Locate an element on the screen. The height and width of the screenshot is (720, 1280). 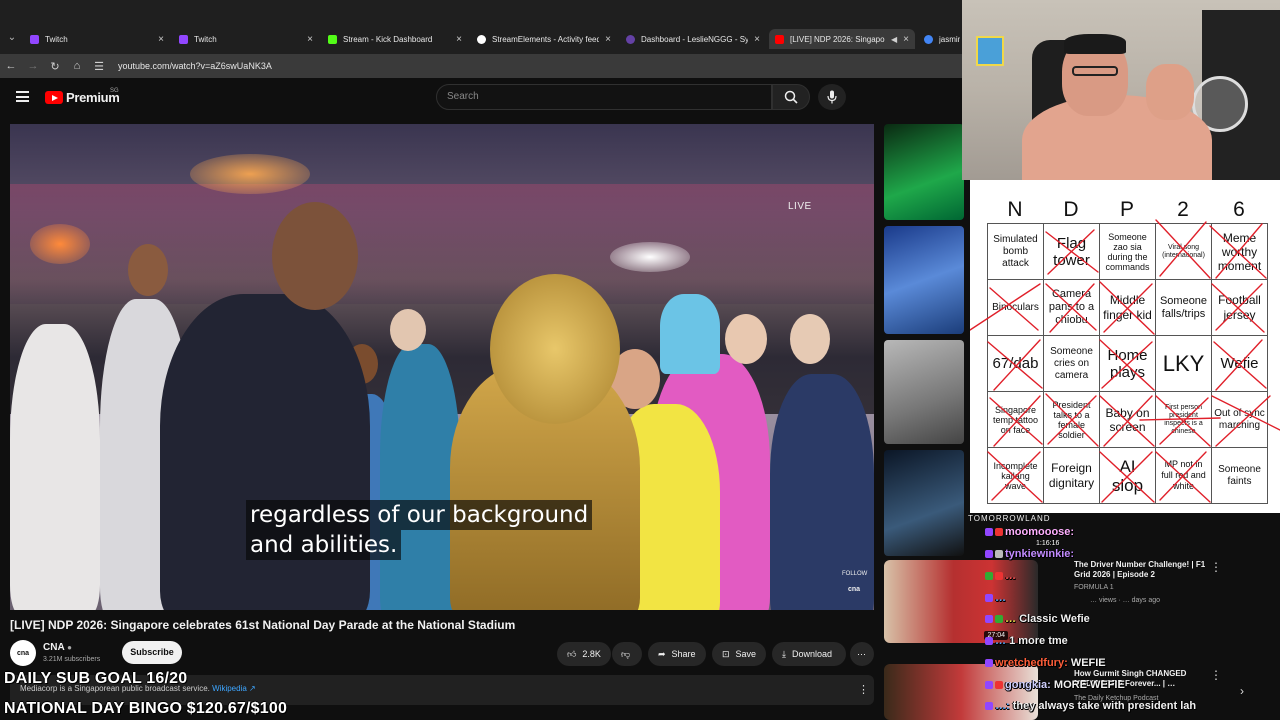
share-button: ➦ Share is located at coordinates (677, 654).